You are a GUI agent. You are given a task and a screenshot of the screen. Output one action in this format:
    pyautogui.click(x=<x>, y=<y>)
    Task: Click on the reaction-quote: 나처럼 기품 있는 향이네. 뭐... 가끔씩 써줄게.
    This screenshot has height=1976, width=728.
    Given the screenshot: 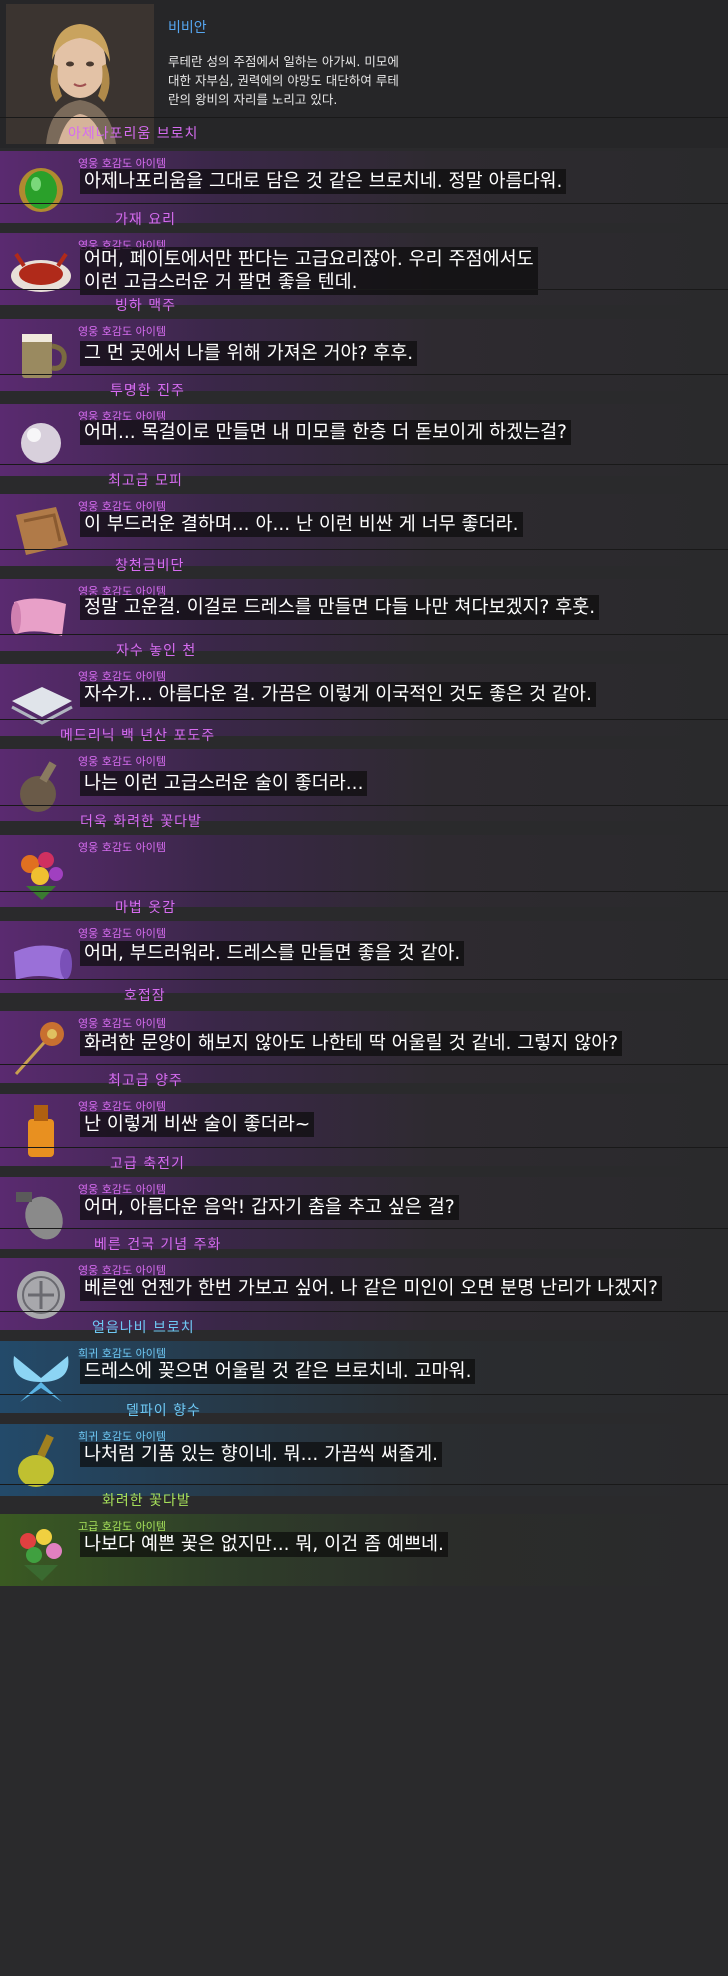 What is the action you would take?
    pyautogui.click(x=261, y=1454)
    